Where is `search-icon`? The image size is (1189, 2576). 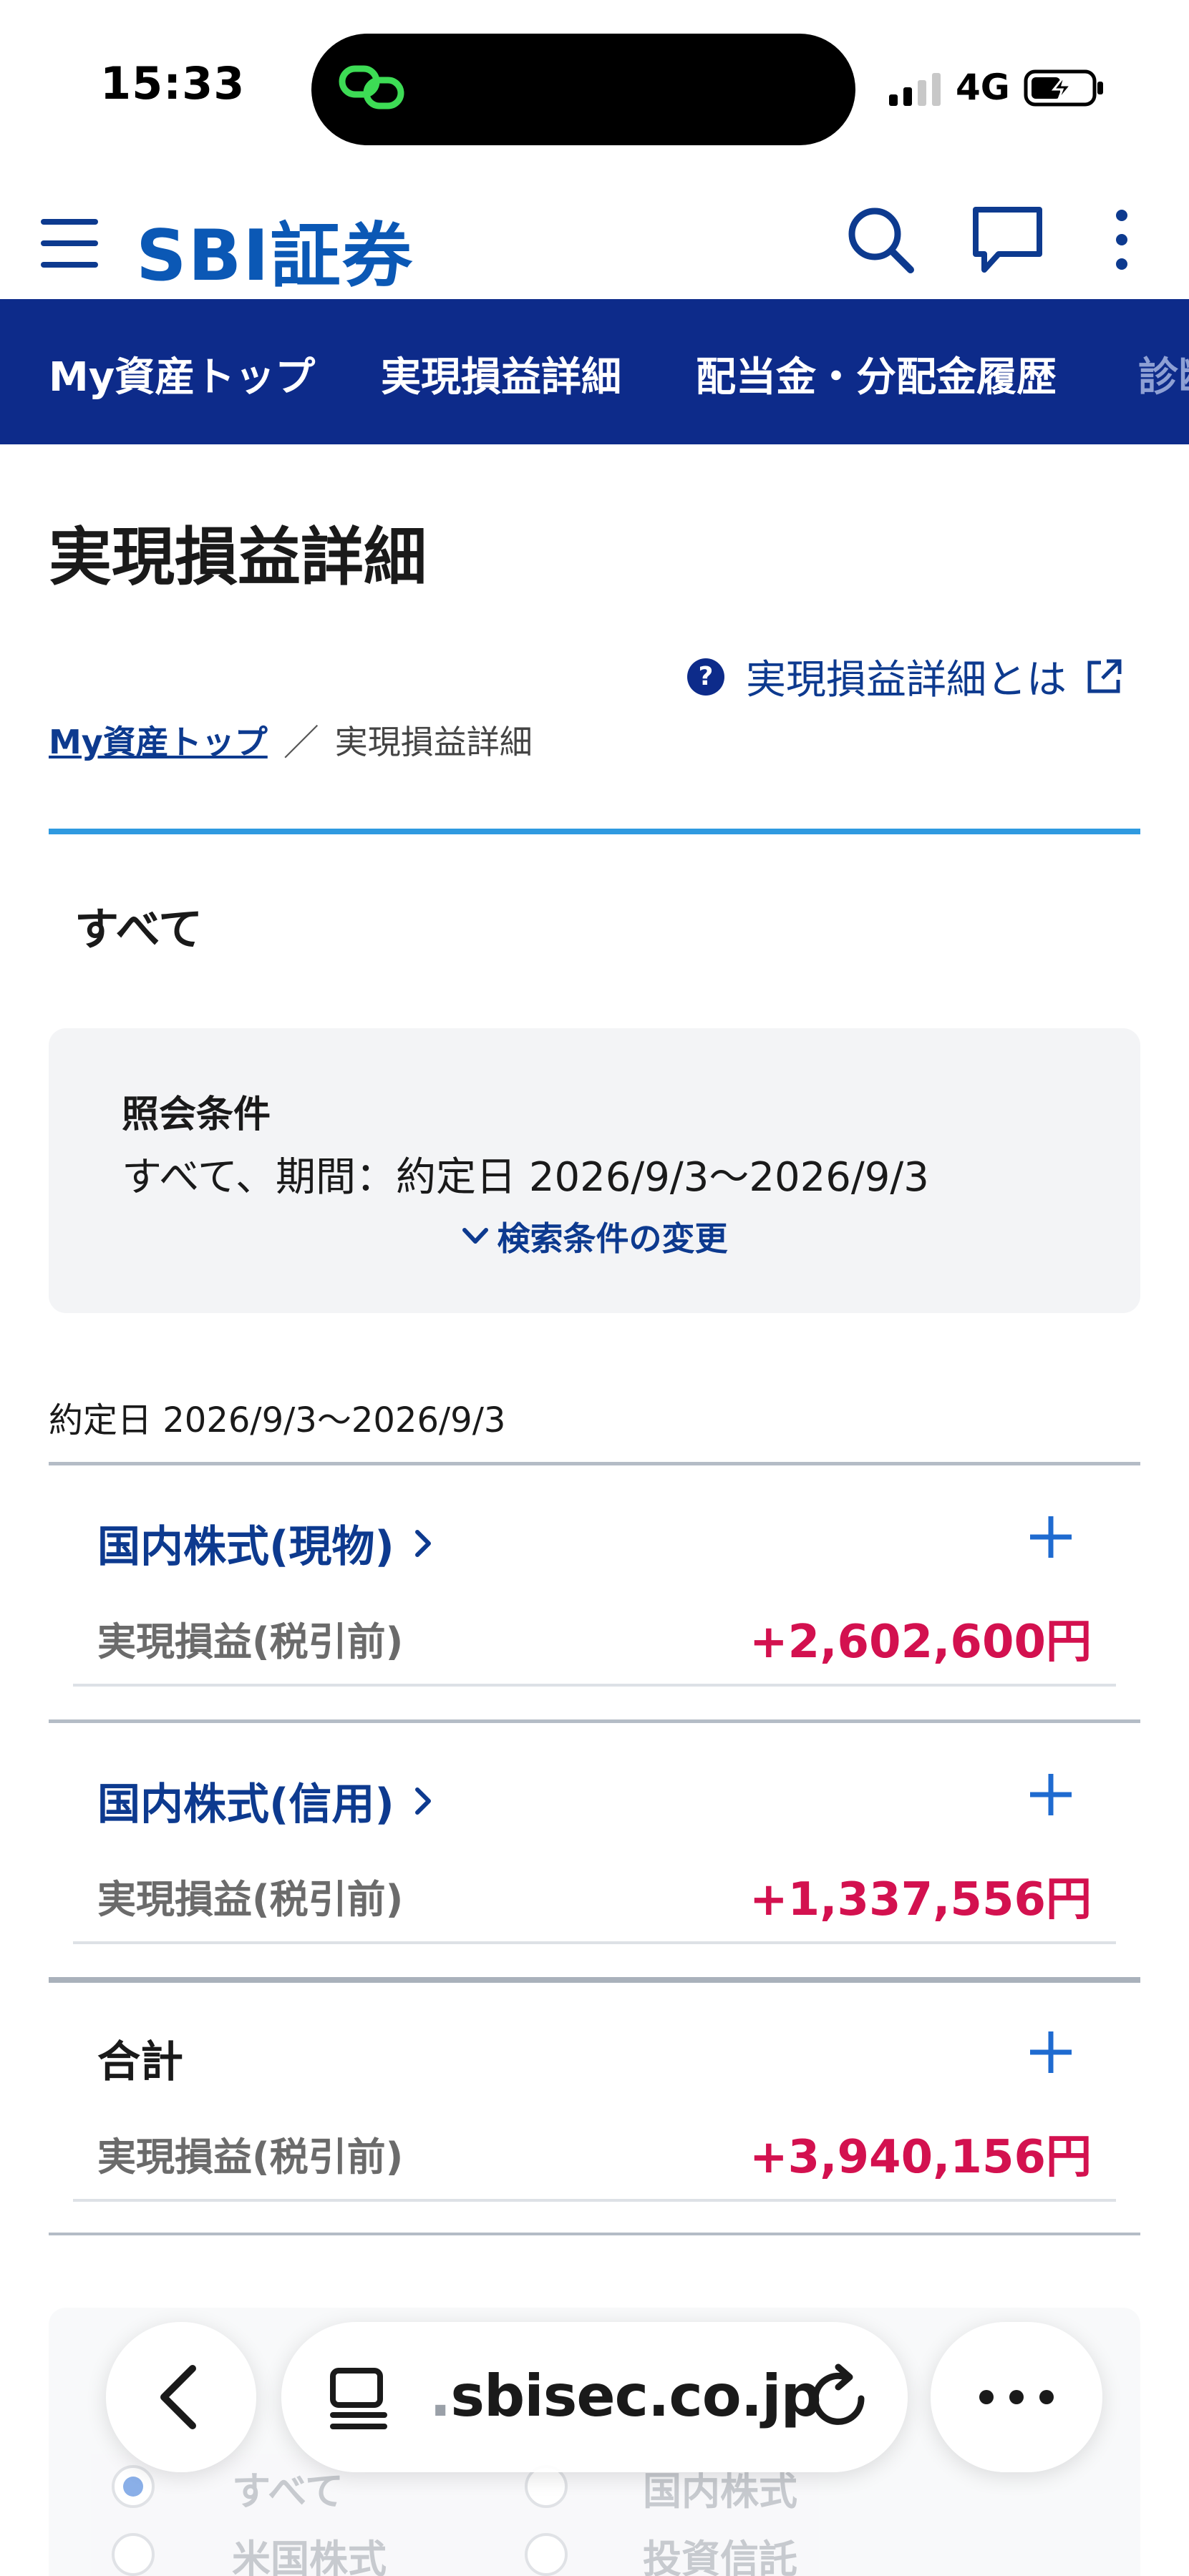 search-icon is located at coordinates (880, 239).